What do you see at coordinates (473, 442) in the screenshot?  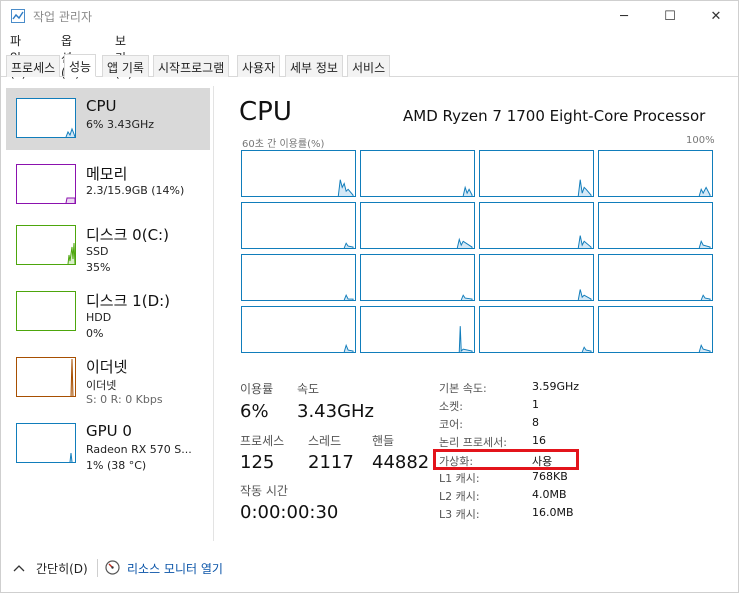 I see `logical-processors-label: 논리 프로세서:` at bounding box center [473, 442].